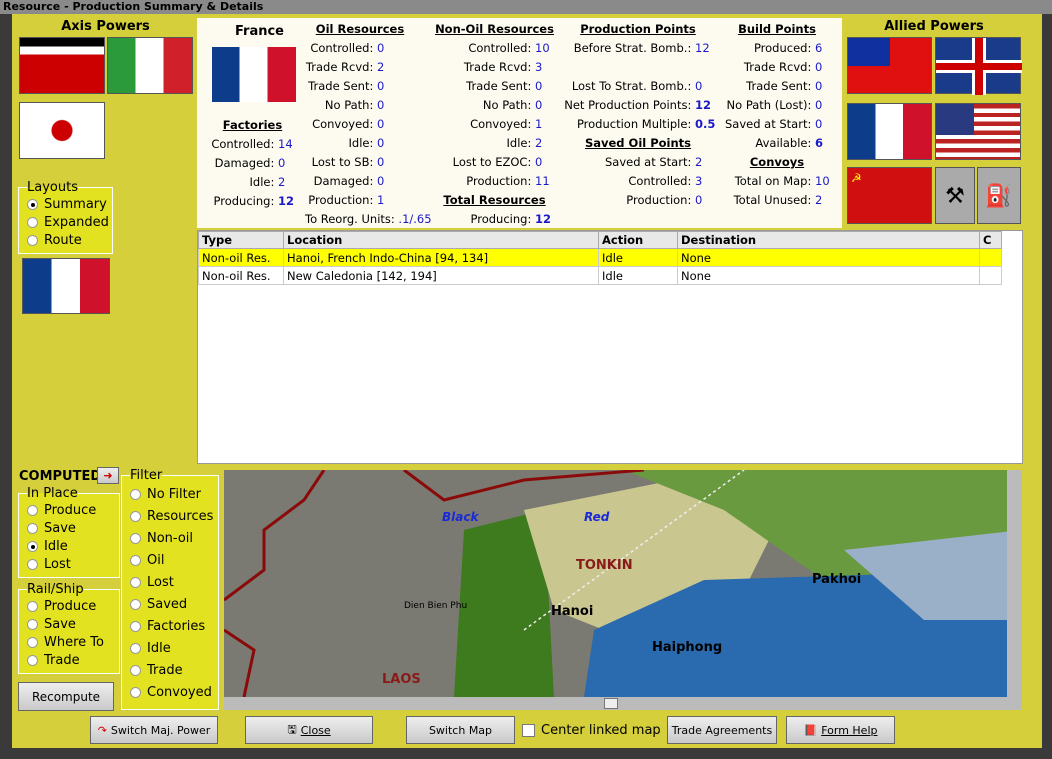  Describe the element at coordinates (52, 187) in the screenshot. I see `layouts-title: Layouts` at that location.